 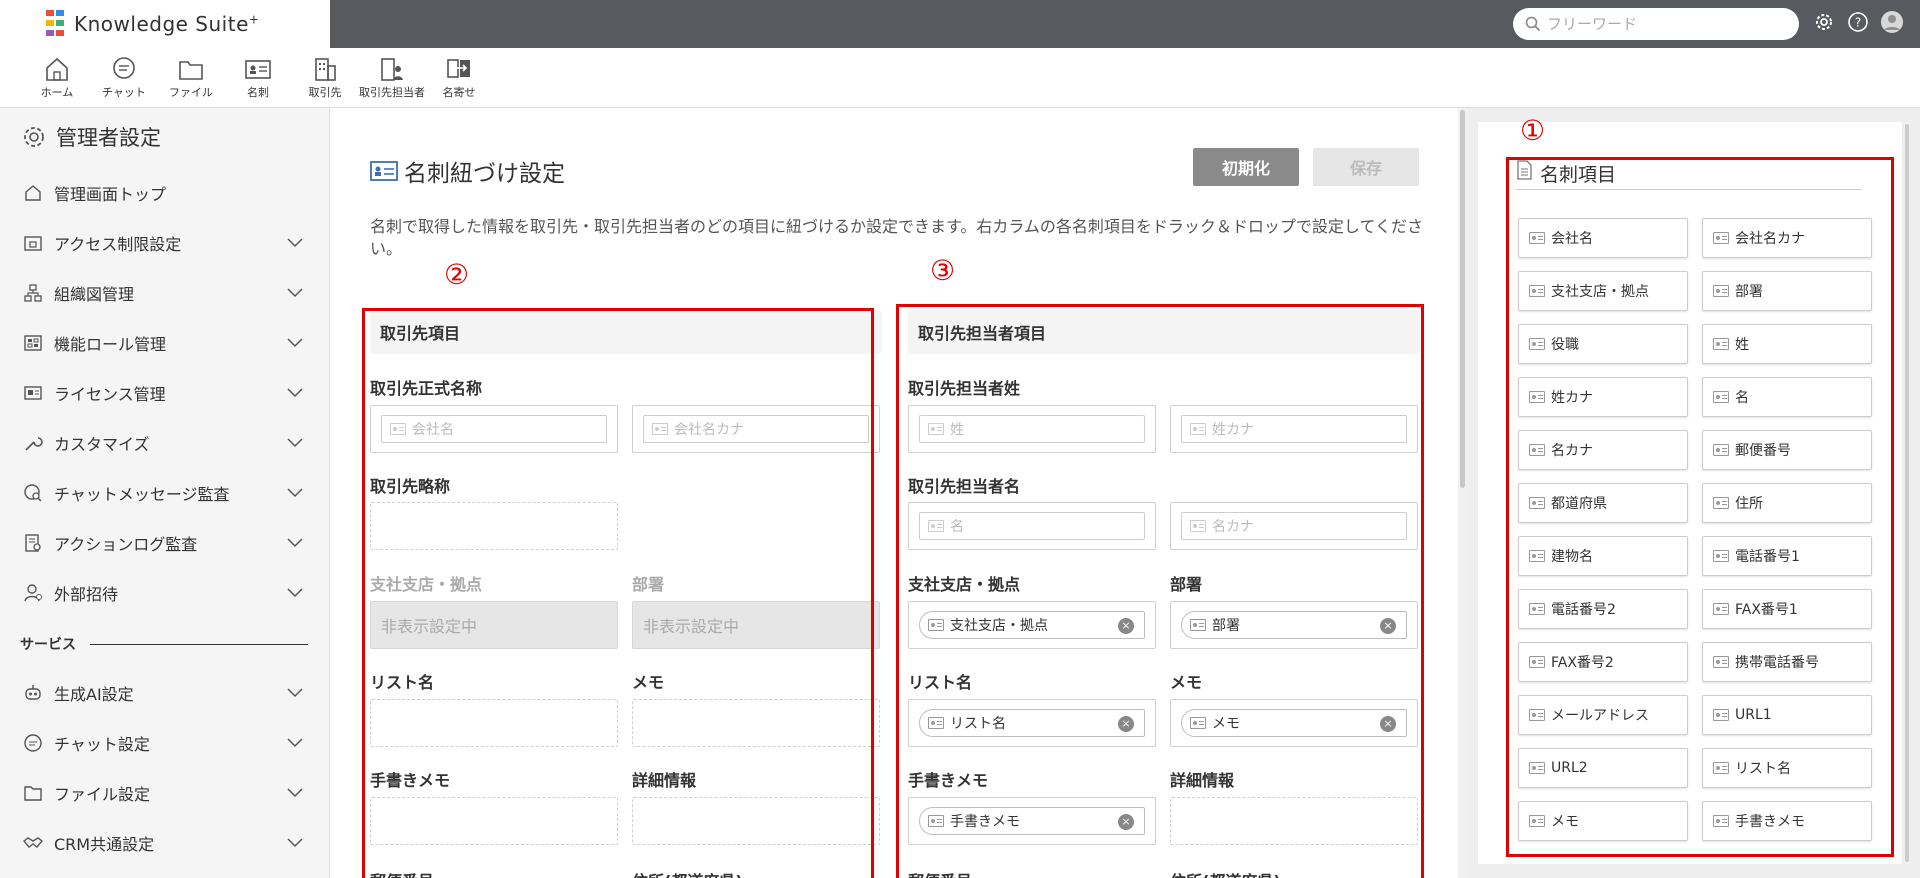 I want to click on card-item-draggable: メモ, so click(x=1603, y=821).